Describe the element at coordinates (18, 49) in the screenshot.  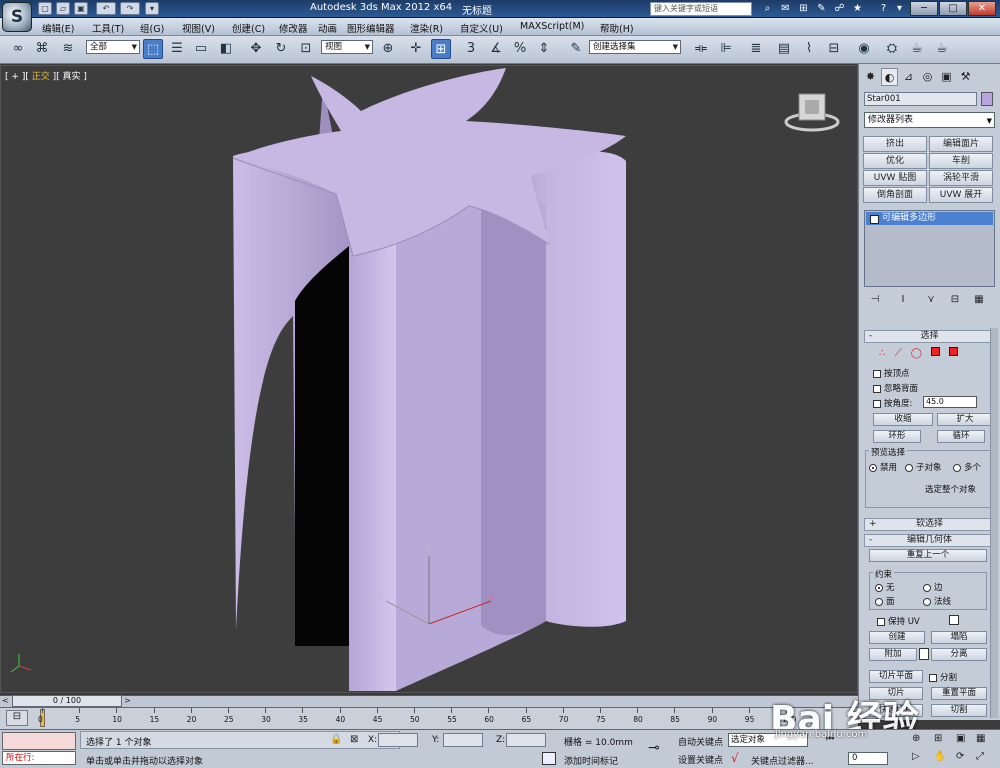
I see `link-icon: ∞` at that location.